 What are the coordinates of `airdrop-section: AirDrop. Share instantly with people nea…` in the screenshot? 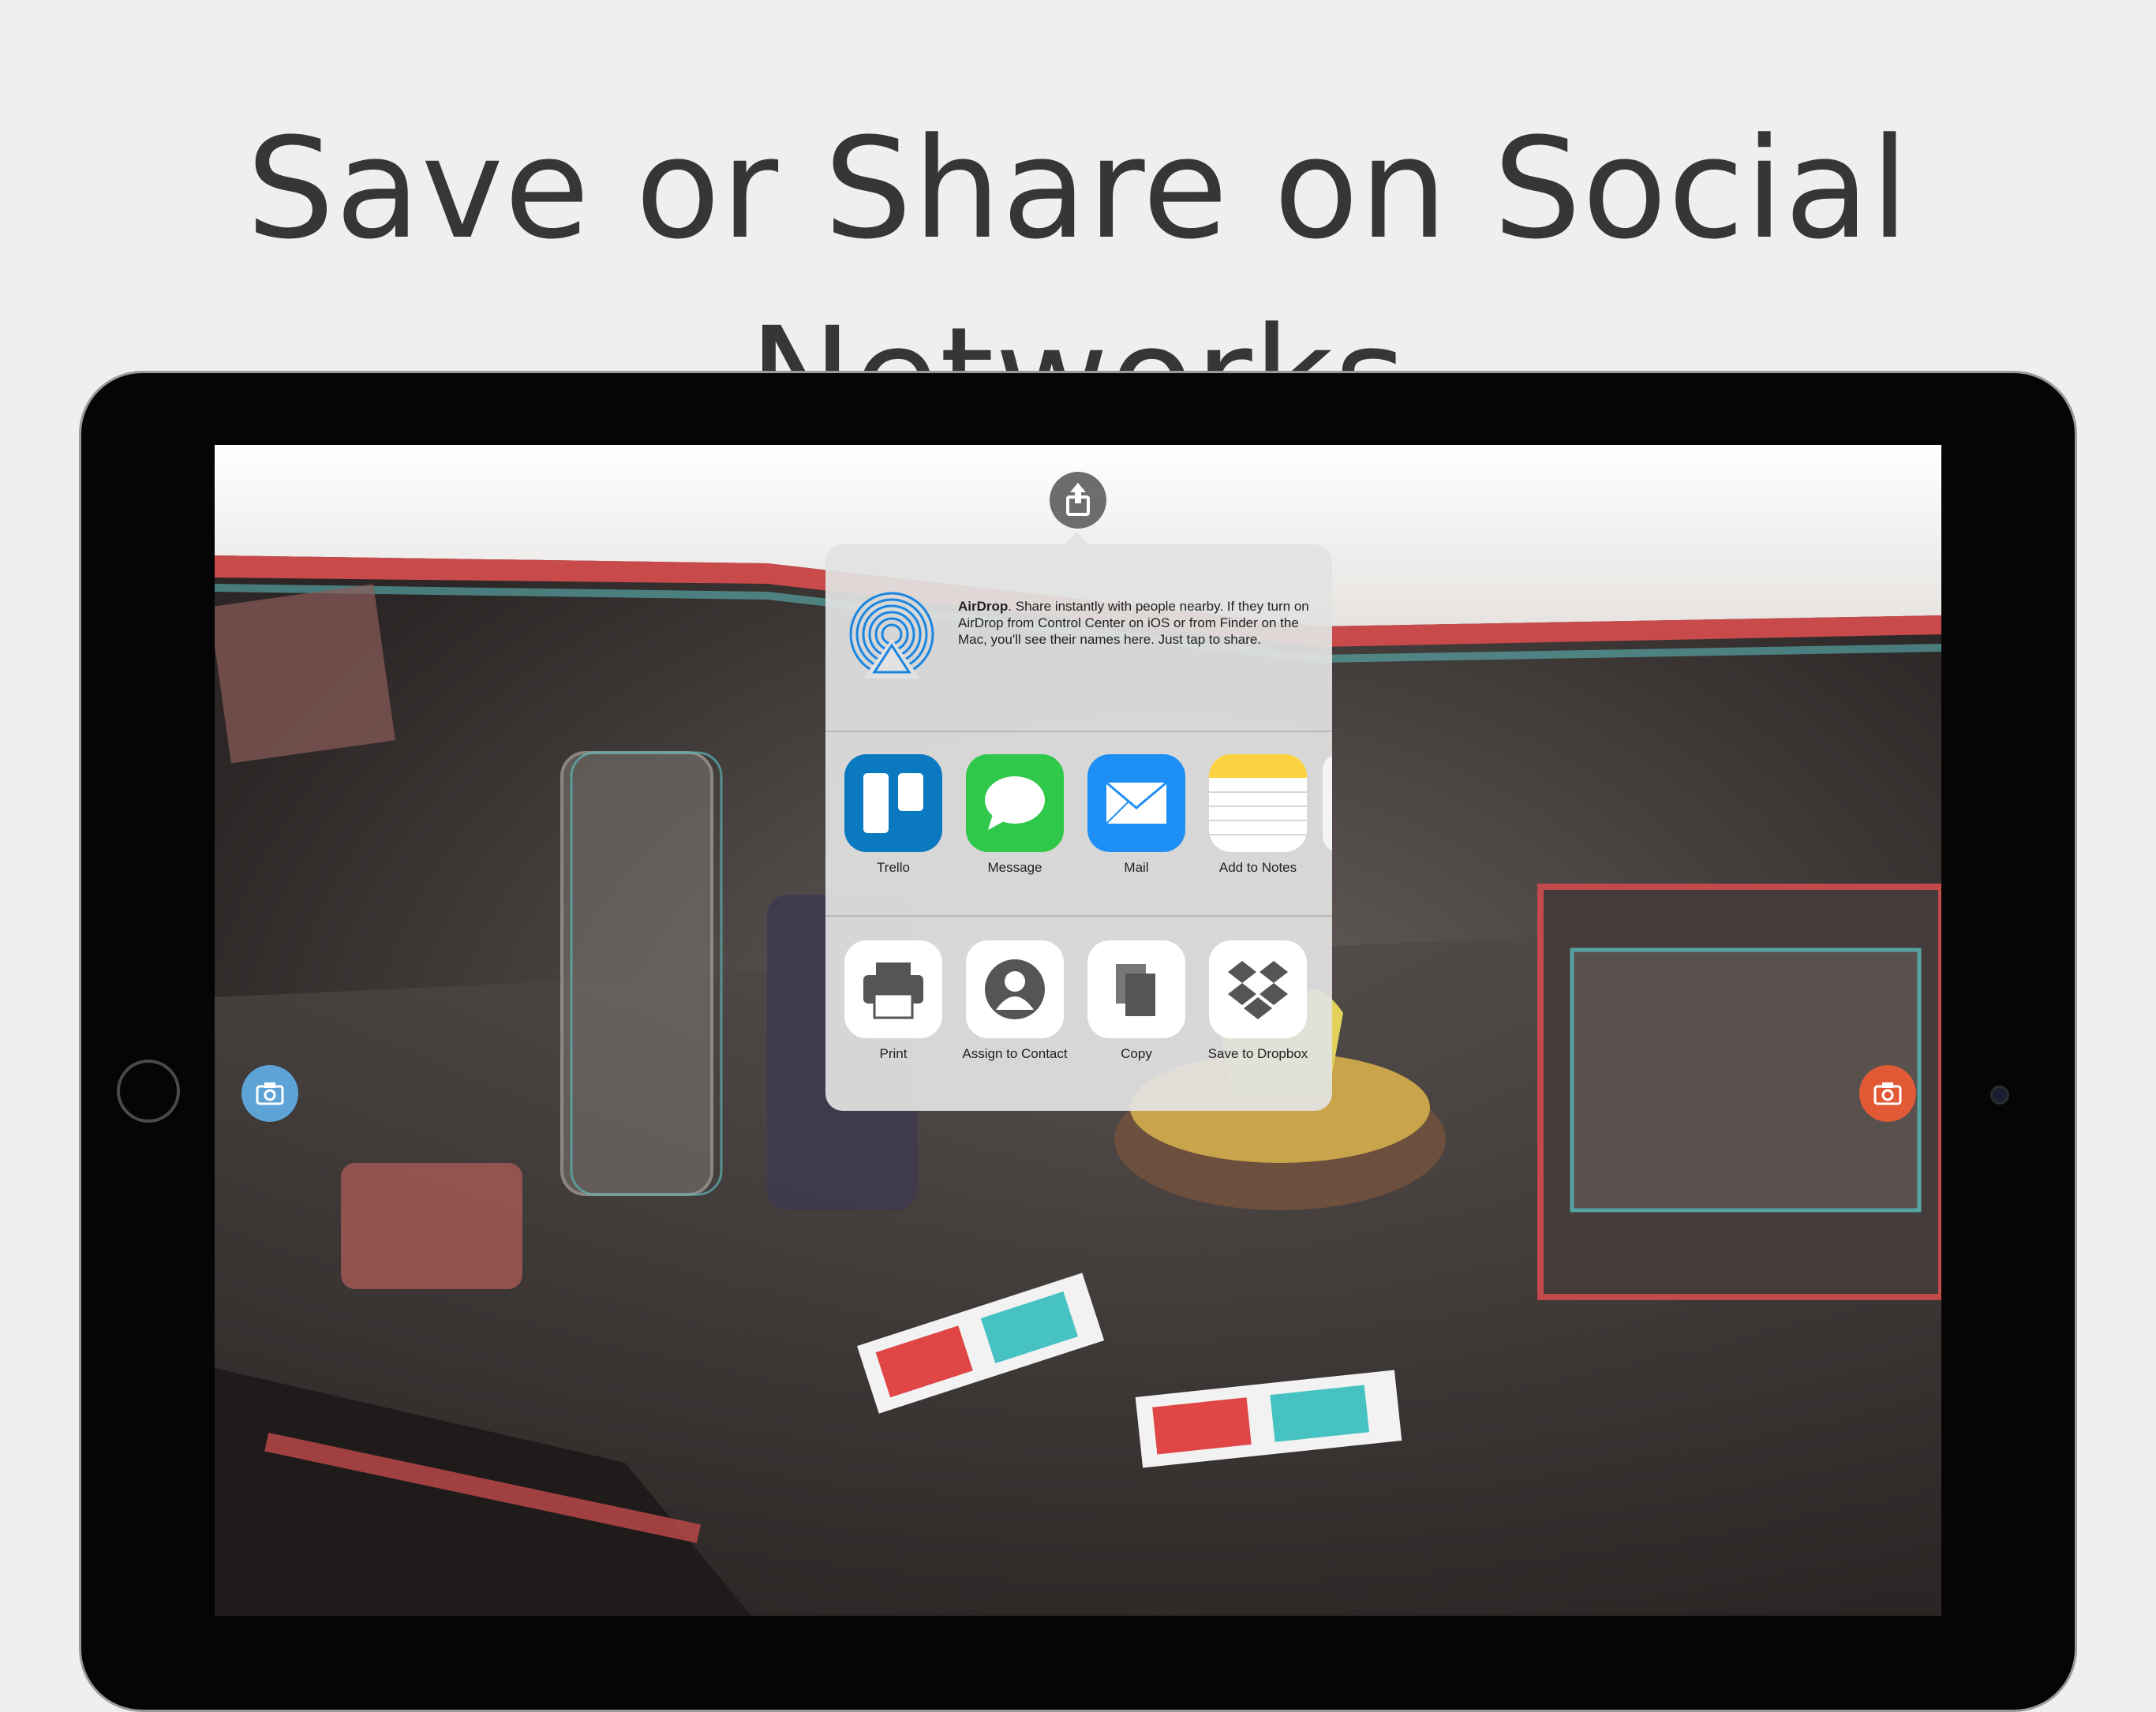 It's located at (1078, 638).